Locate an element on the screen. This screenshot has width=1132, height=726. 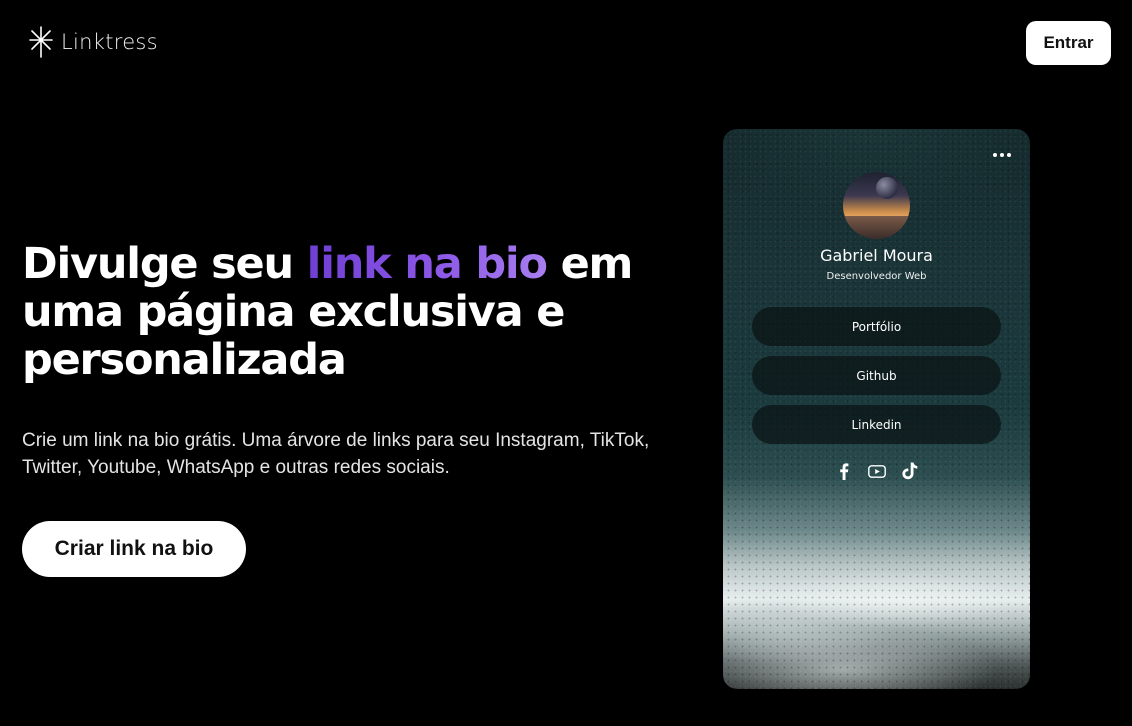
profile-name: Gabriel Moura is located at coordinates (876, 255).